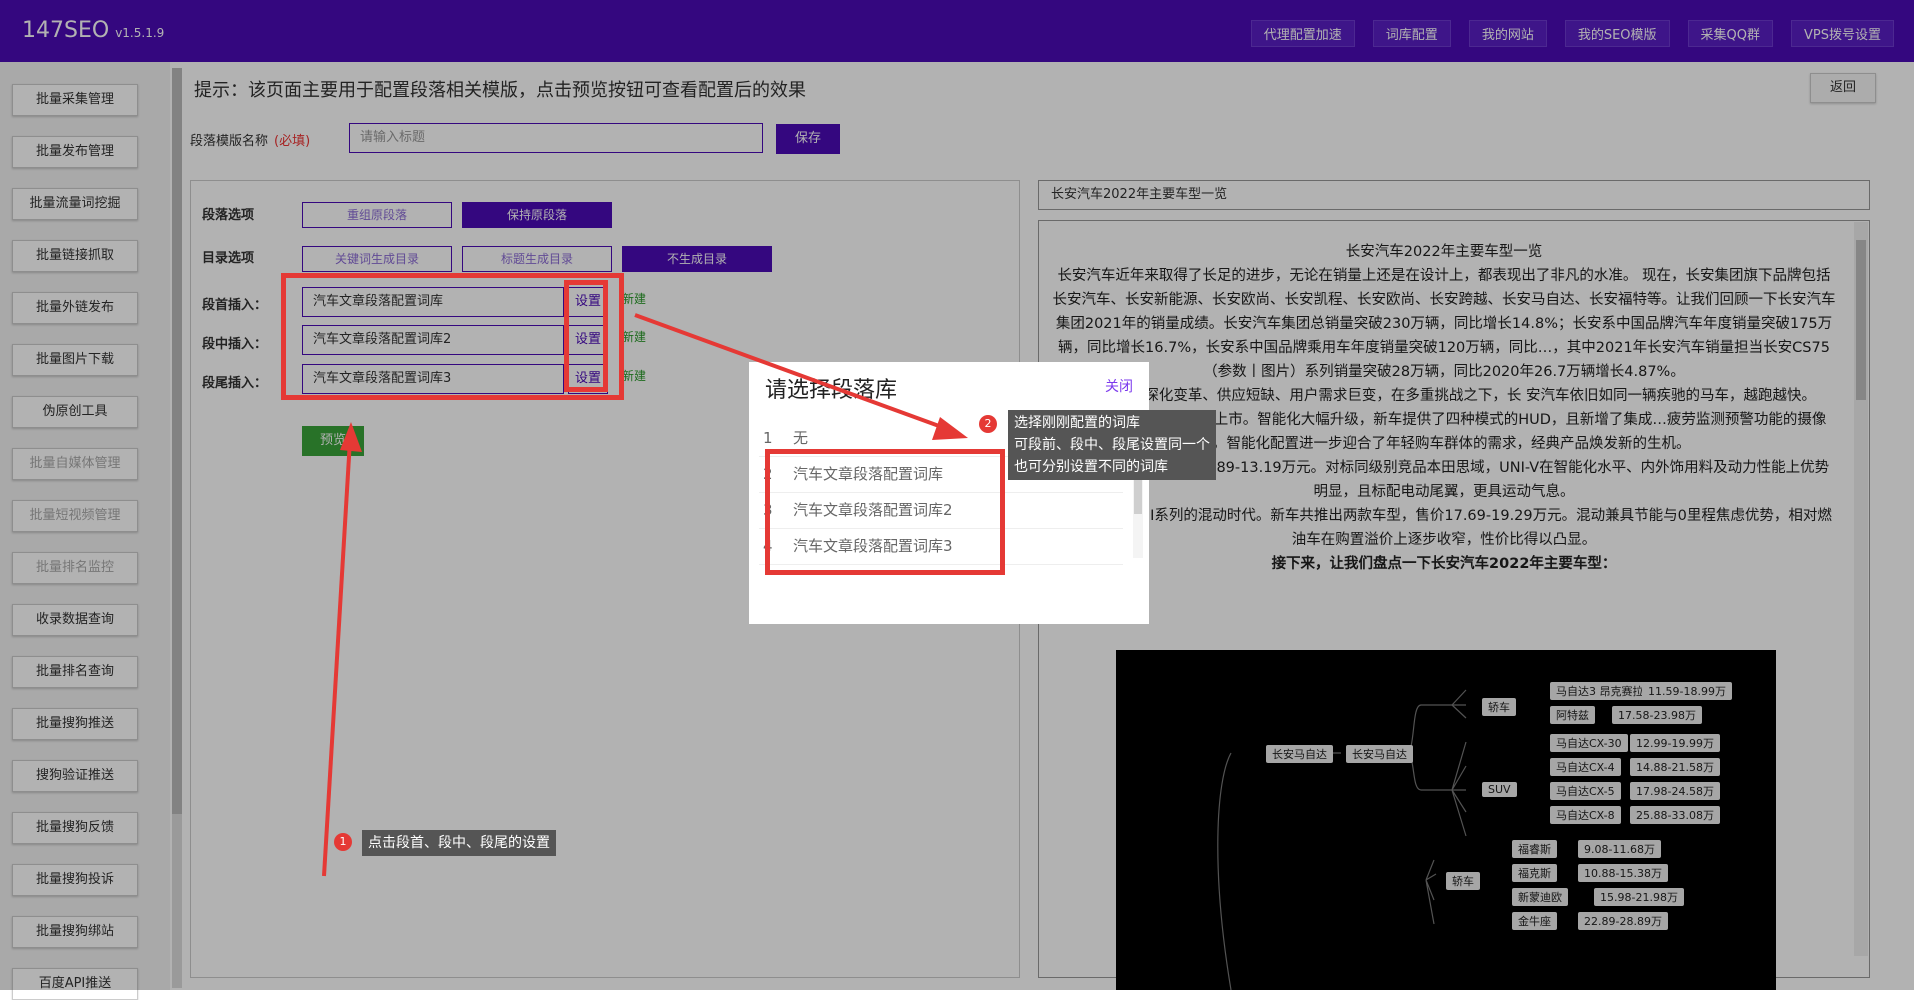  I want to click on annotation-badge-1: 1, so click(343, 842).